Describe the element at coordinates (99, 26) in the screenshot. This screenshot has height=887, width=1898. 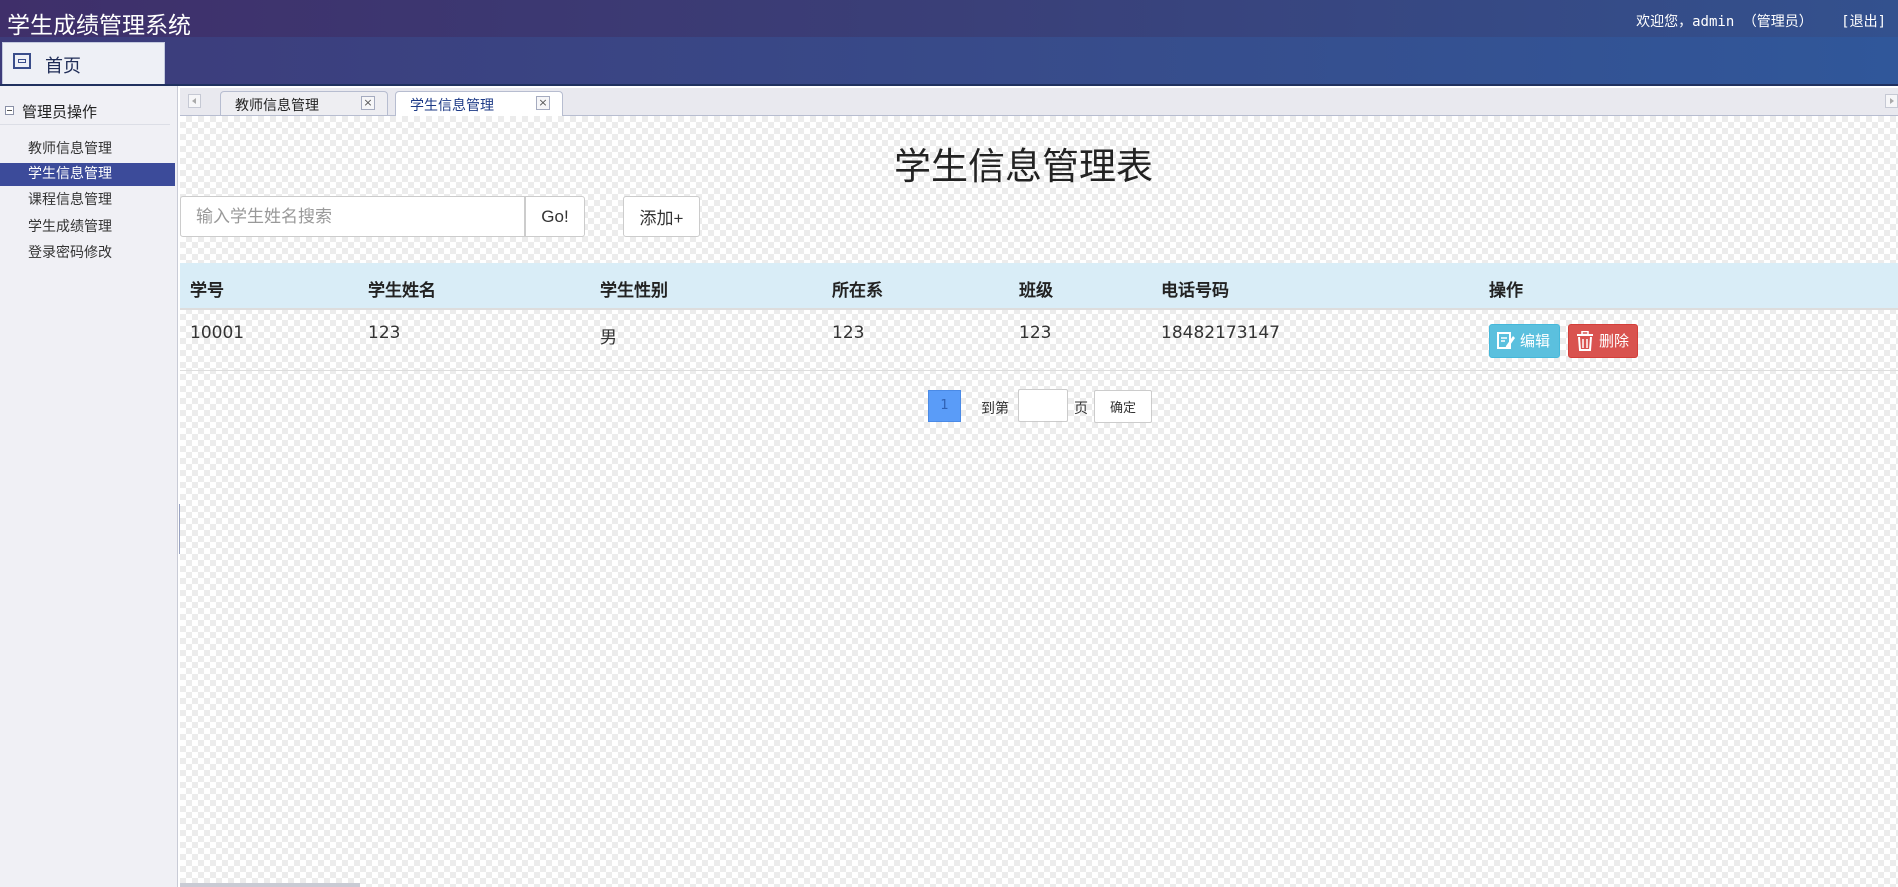
I see `app-title: 学生成绩管理系统` at that location.